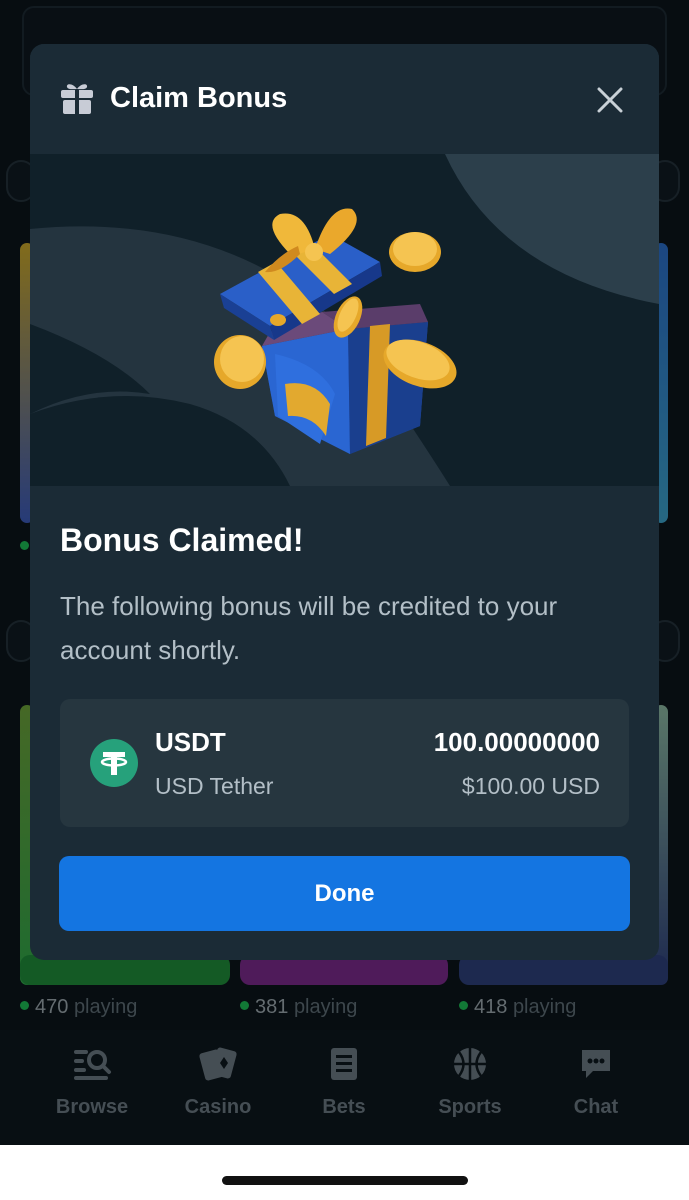  I want to click on currency-name: USD Tether, so click(214, 786).